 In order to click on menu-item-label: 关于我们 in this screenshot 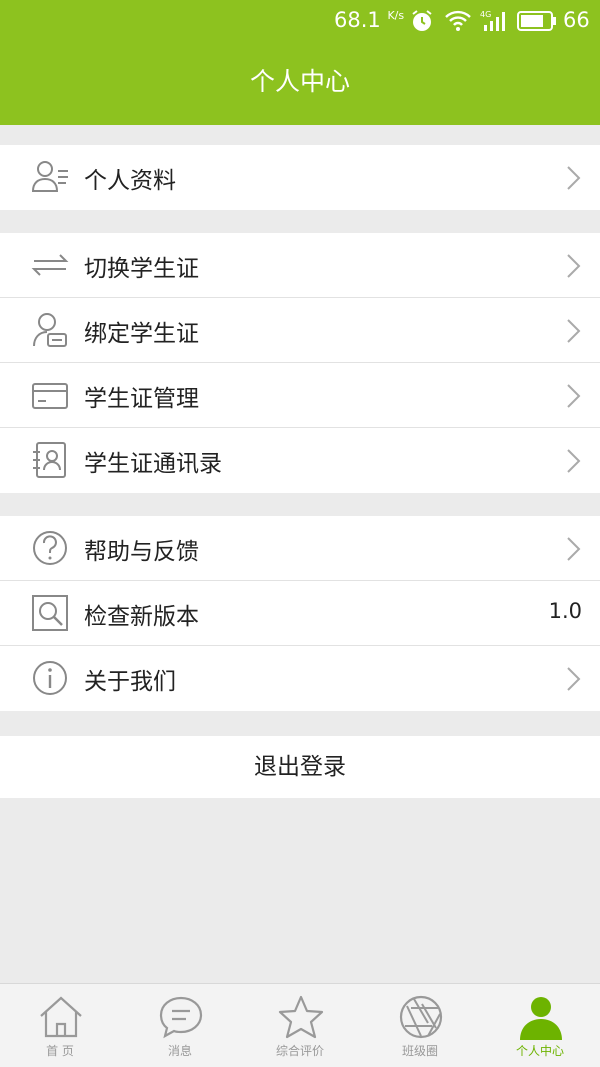, I will do `click(130, 682)`.